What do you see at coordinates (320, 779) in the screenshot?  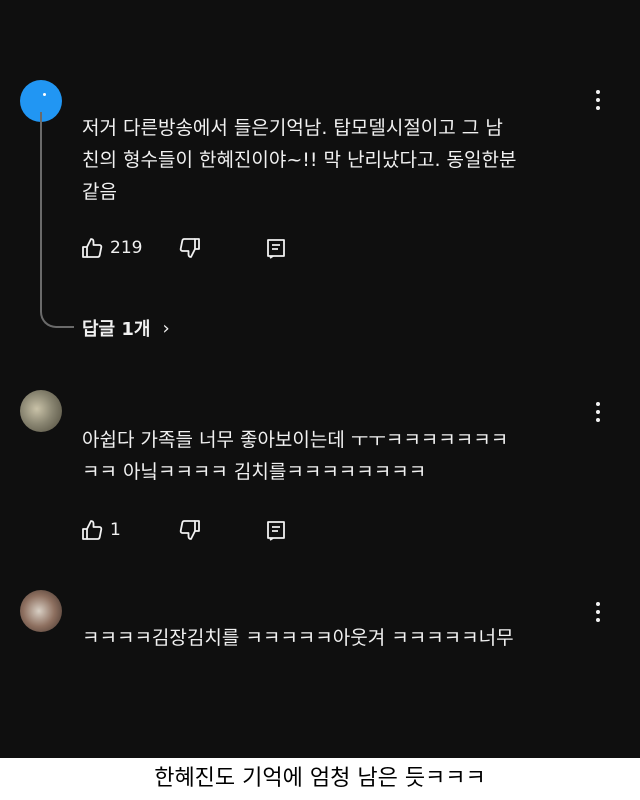 I see `caption: 한혜진도 기억에 엄청 남은 듯ㅋㅋㅋ` at bounding box center [320, 779].